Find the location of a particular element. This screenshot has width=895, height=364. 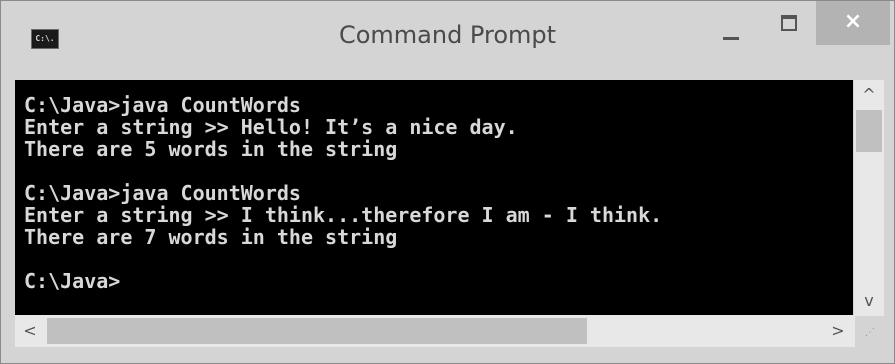

console-prompt-line: C:\Java> is located at coordinates (72, 281).